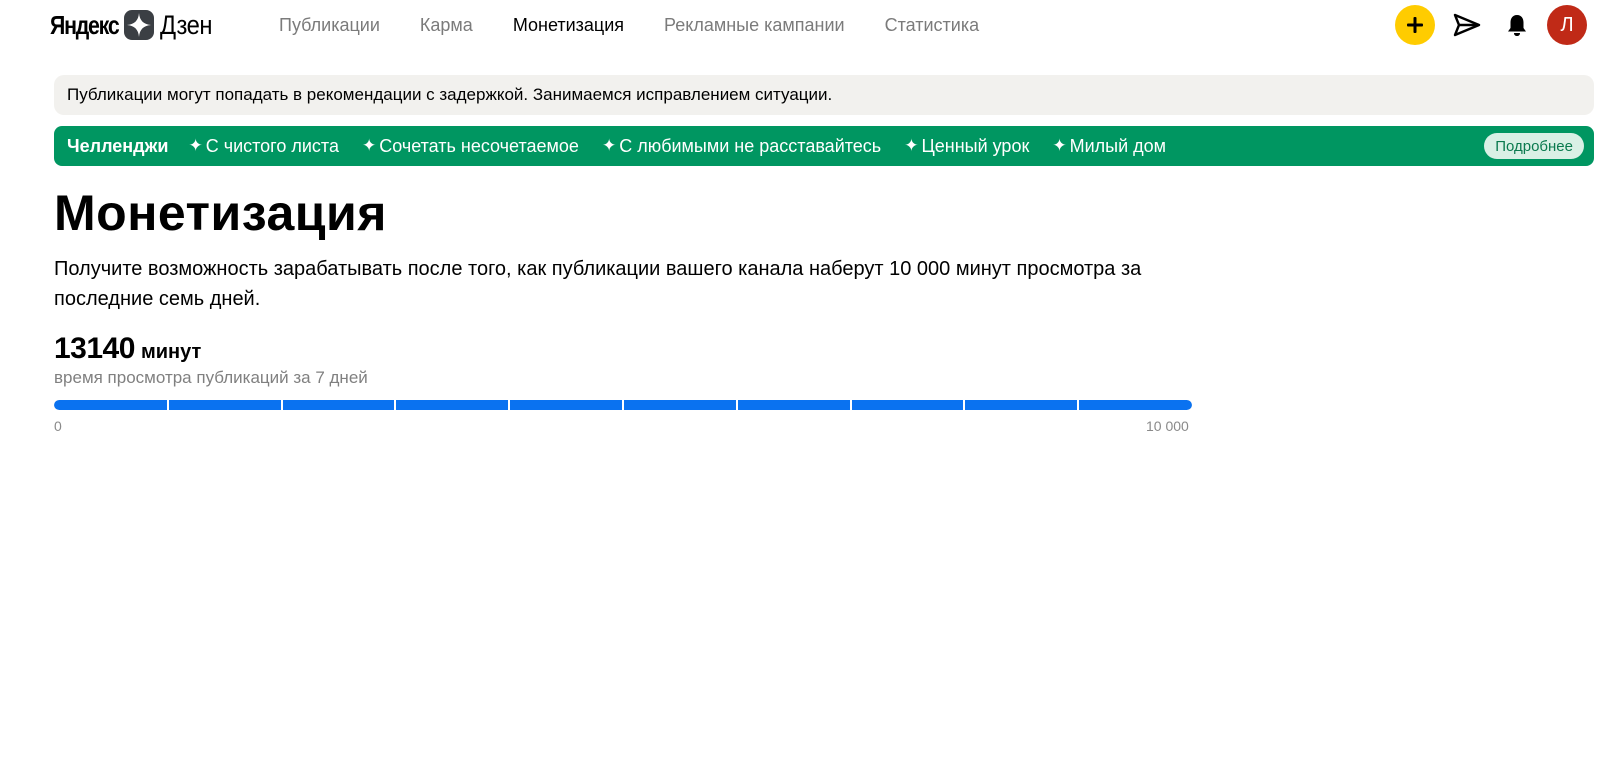 The image size is (1623, 771). I want to click on watch-time-unit: минут, so click(171, 352).